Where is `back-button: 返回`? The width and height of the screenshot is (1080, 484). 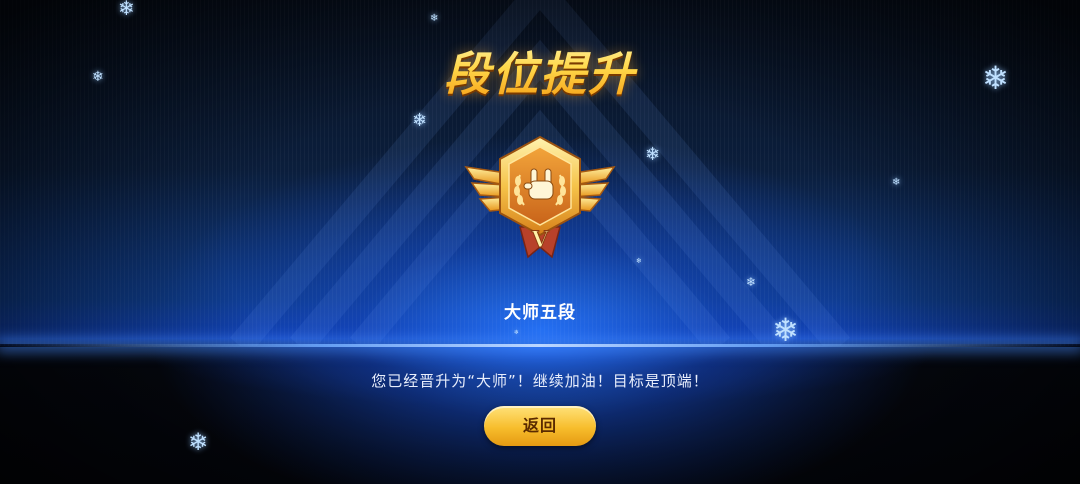 back-button: 返回 is located at coordinates (540, 426).